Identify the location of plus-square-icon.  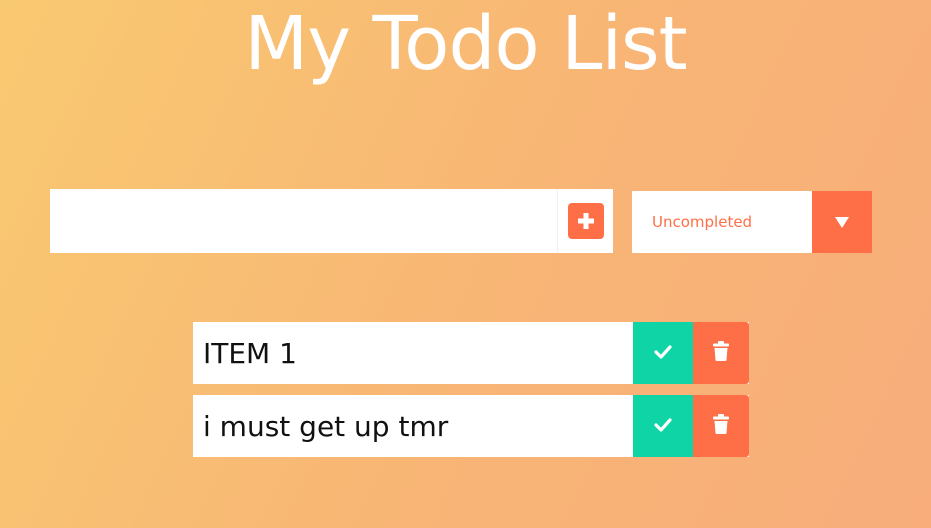
(585, 221).